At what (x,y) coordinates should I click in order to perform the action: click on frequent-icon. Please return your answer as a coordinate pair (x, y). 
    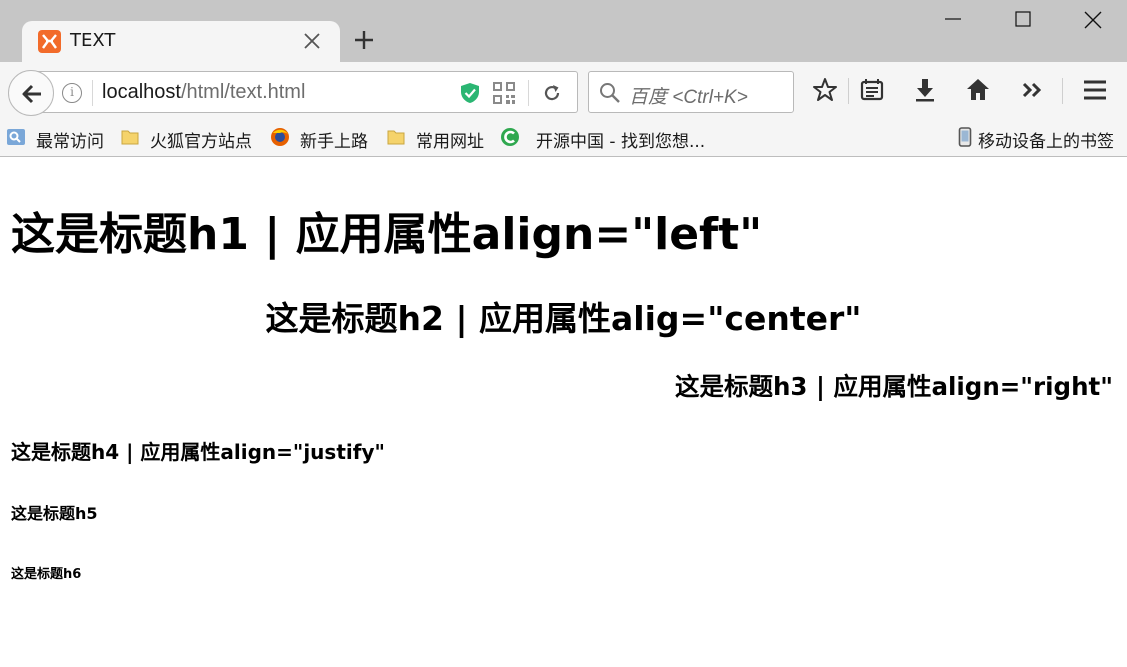
    Looking at the image, I should click on (16, 137).